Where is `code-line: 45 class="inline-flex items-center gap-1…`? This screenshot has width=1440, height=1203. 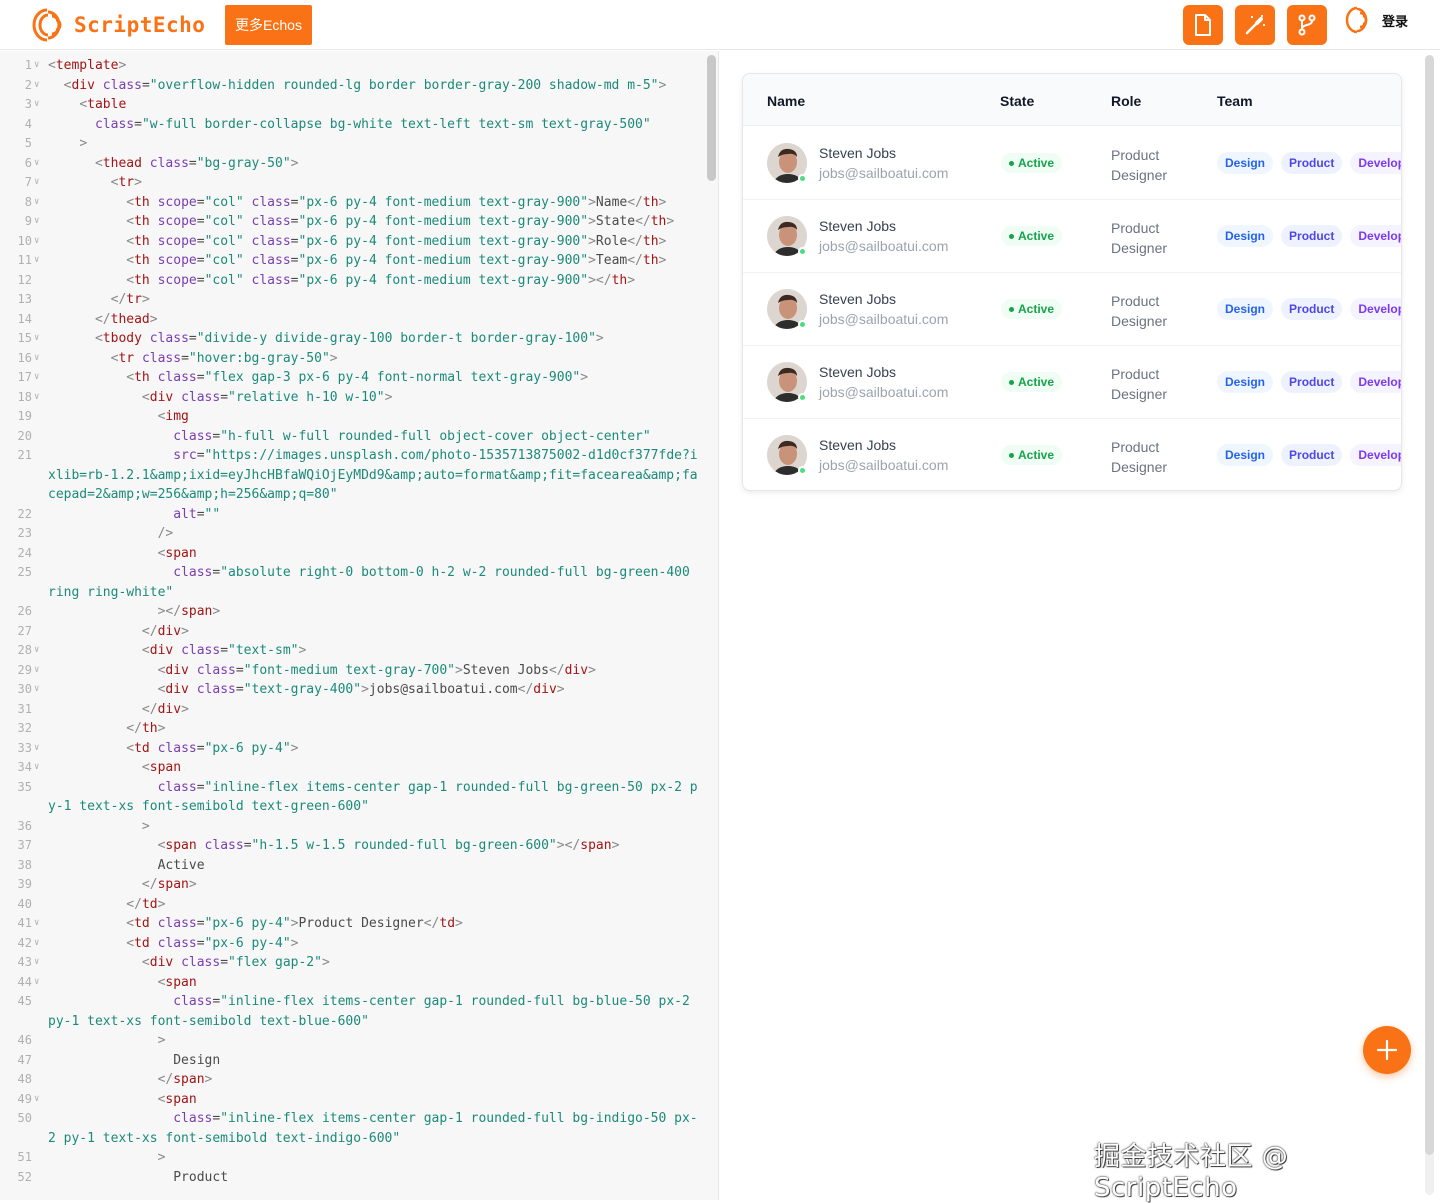 code-line: 45 class="inline-flex items-center gap-1… is located at coordinates (352, 1011).